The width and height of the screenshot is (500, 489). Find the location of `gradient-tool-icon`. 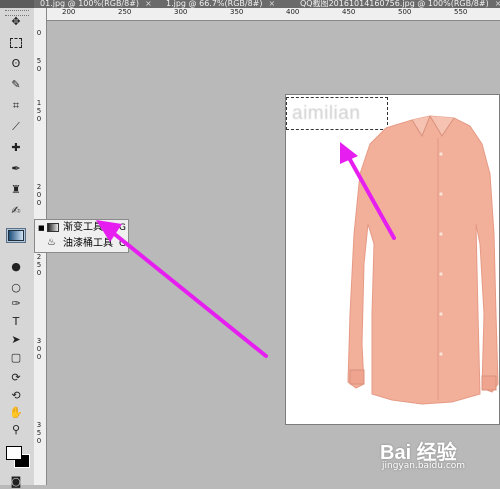

gradient-tool-icon is located at coordinates (16, 235).